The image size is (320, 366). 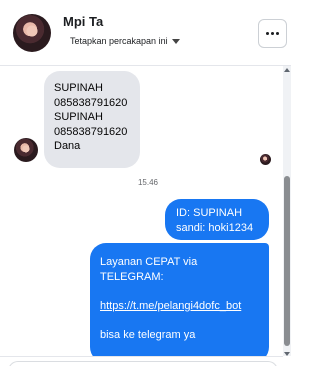 I want to click on sender-avatar, so click(x=26, y=150).